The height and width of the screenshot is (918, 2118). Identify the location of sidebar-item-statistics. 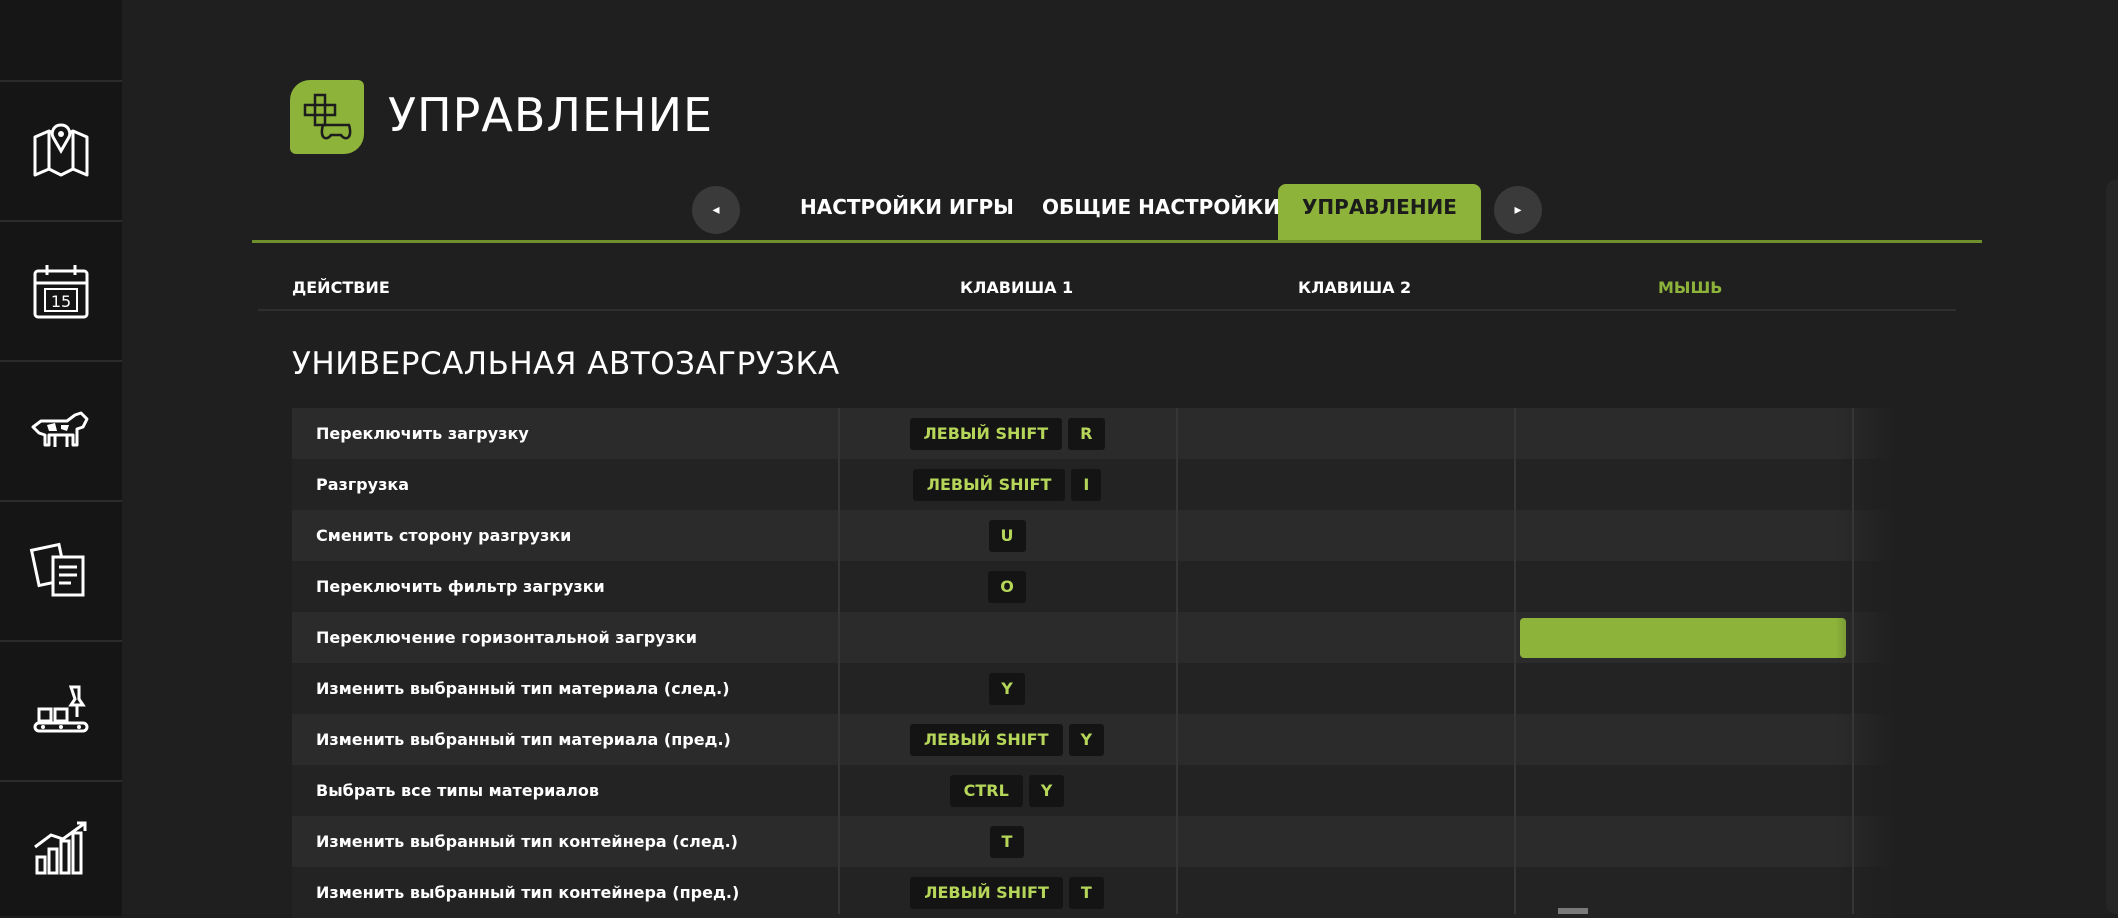
(61, 848).